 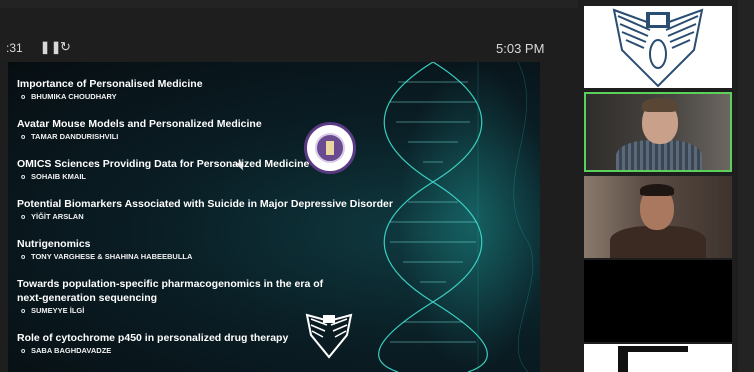 What do you see at coordinates (658, 132) in the screenshot?
I see `participant-tile-active-speaker` at bounding box center [658, 132].